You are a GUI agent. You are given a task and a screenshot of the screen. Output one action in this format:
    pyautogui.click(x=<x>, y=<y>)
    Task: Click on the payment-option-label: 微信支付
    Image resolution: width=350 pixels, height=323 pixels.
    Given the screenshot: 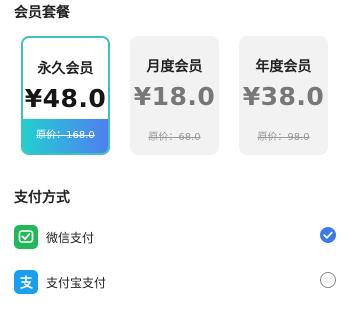 What is the action you would take?
    pyautogui.click(x=70, y=238)
    